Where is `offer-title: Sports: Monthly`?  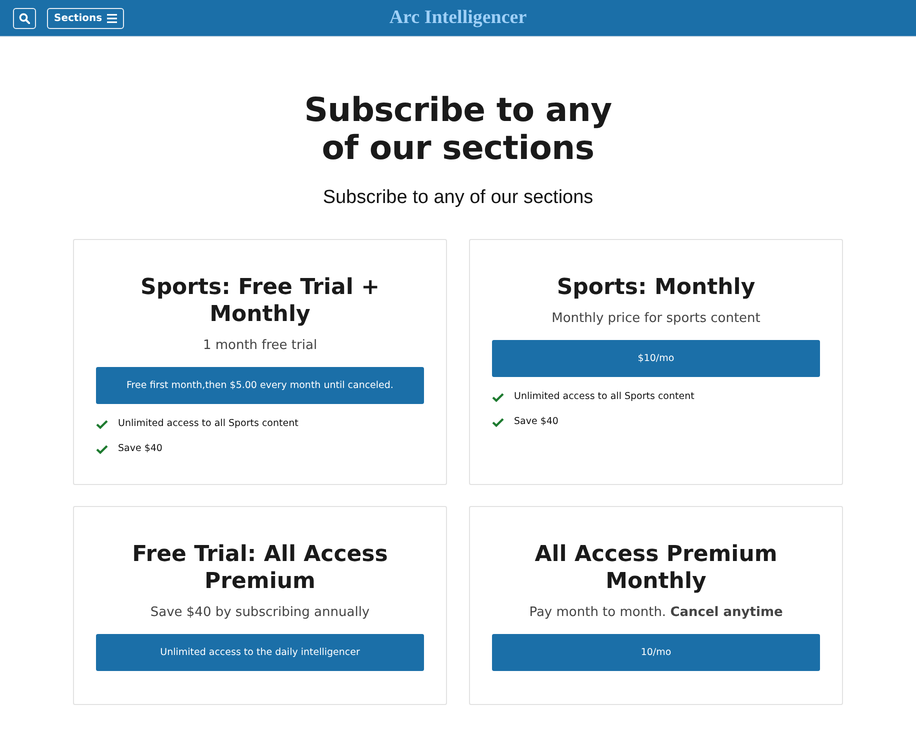
offer-title: Sports: Monthly is located at coordinates (656, 287).